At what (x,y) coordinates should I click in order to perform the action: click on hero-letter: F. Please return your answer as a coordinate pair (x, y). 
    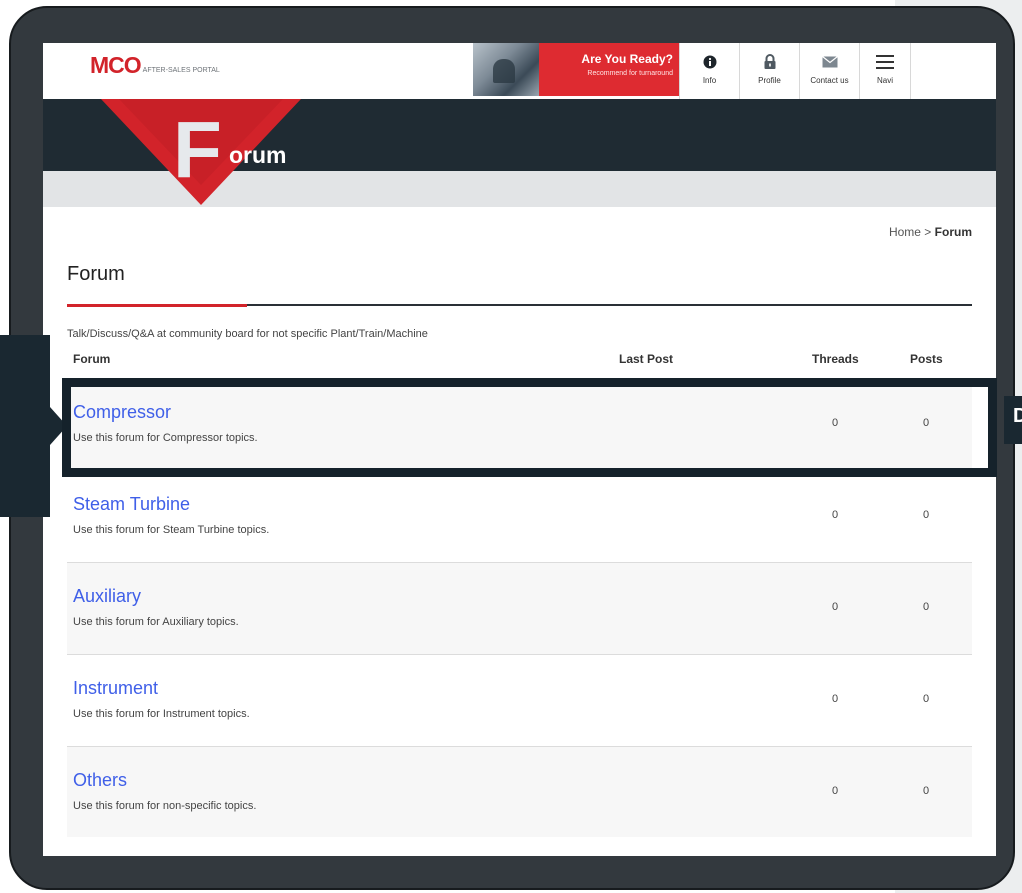
    Looking at the image, I should click on (197, 147).